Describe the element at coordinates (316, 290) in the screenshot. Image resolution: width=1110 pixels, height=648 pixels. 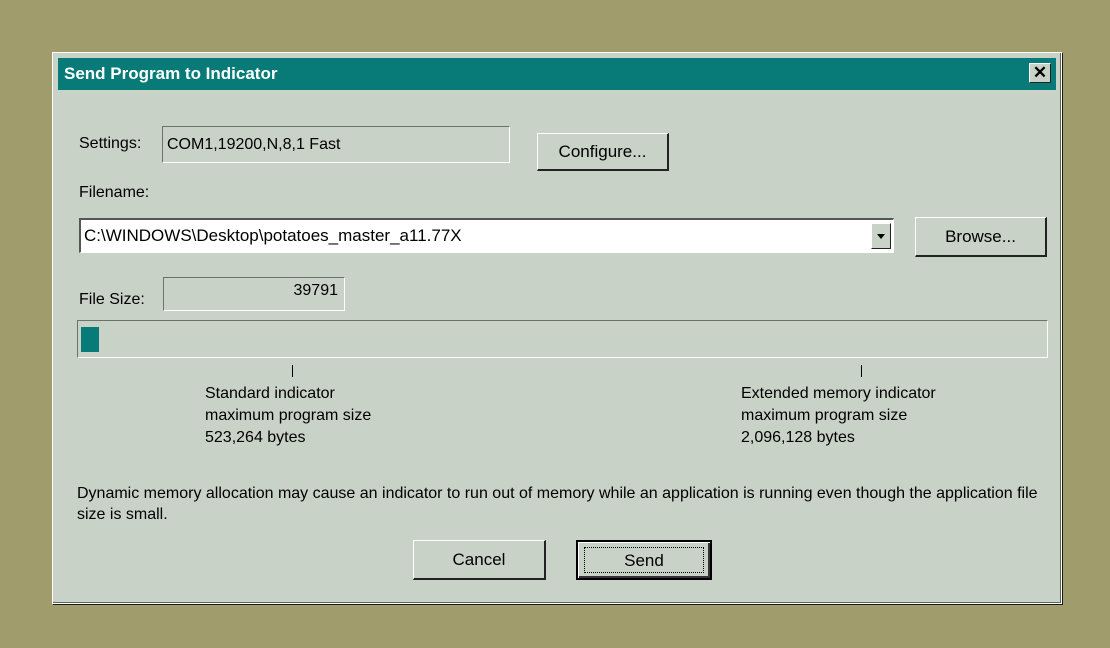
I see `file-size-value: 39791` at that location.